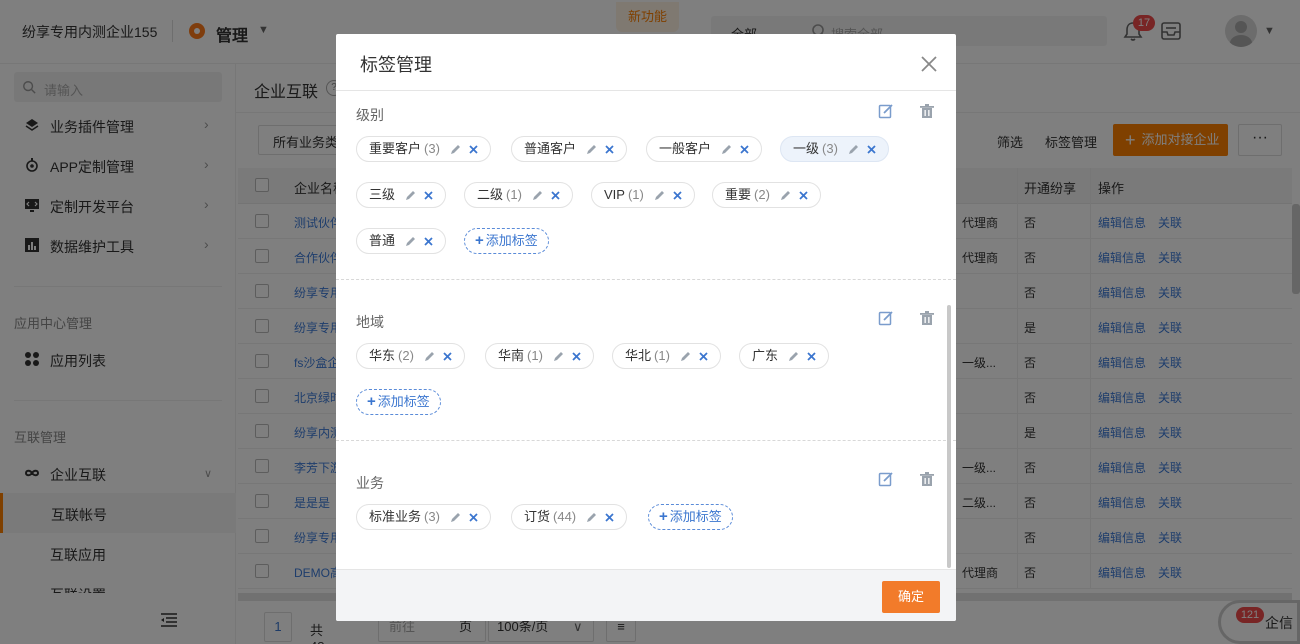 The width and height of the screenshot is (1300, 644). I want to click on tag-chip-selected: 一级 (3), so click(834, 149).